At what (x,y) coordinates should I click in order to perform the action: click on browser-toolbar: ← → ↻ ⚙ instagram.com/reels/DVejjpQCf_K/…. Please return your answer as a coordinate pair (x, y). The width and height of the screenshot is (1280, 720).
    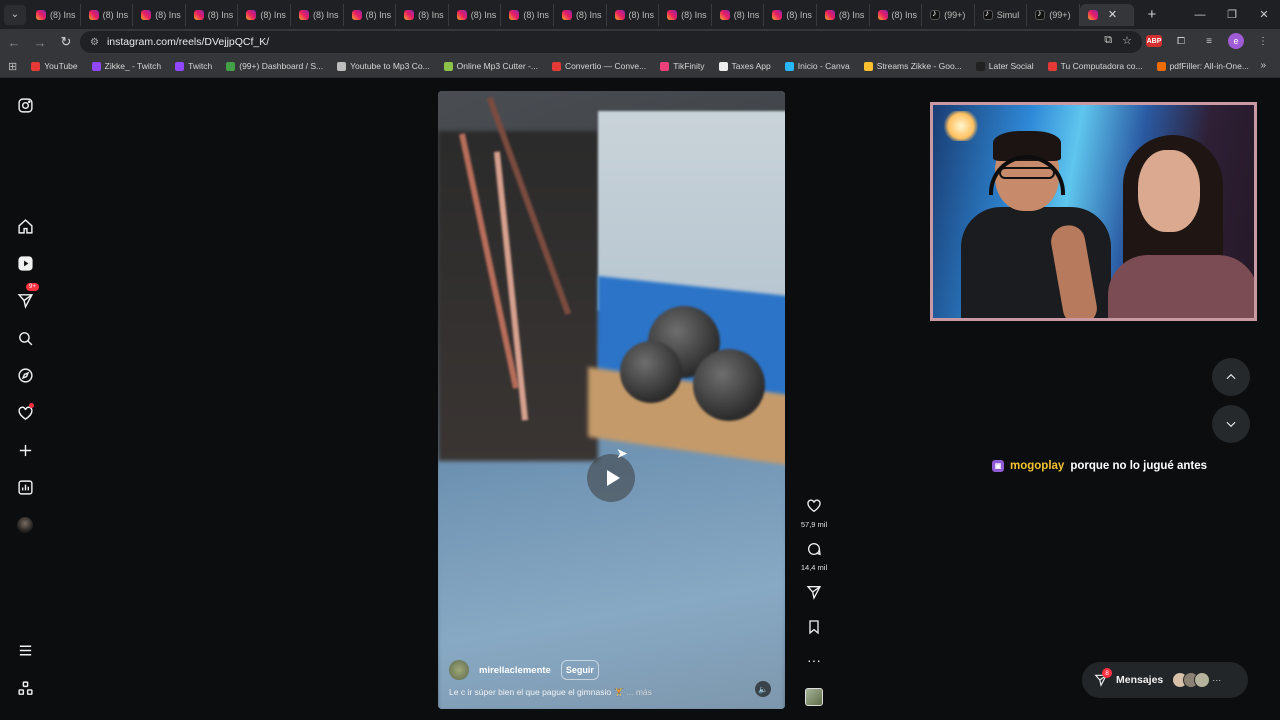
    Looking at the image, I should click on (640, 42).